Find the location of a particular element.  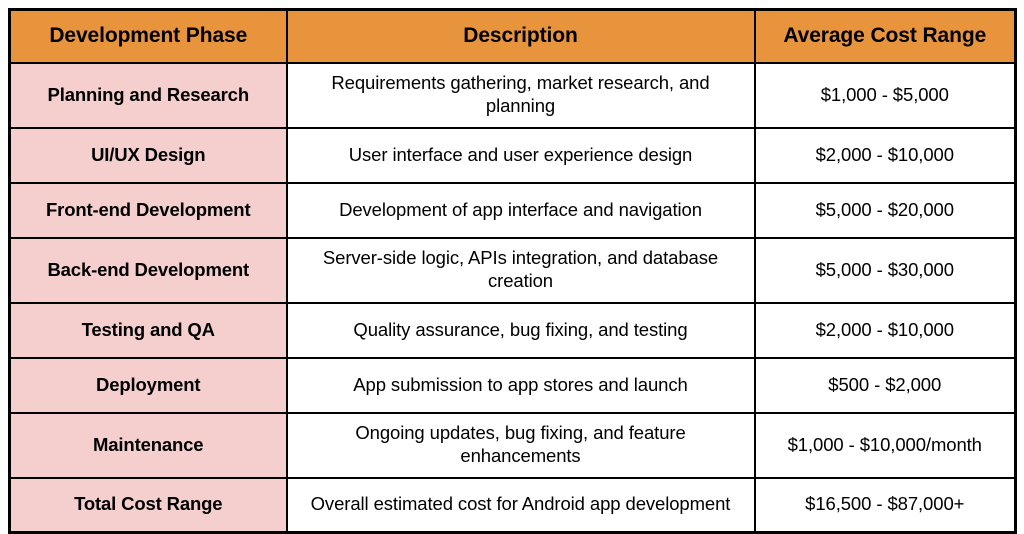

cell-average-cost-range: $5,000 - $20,000 is located at coordinates (885, 210).